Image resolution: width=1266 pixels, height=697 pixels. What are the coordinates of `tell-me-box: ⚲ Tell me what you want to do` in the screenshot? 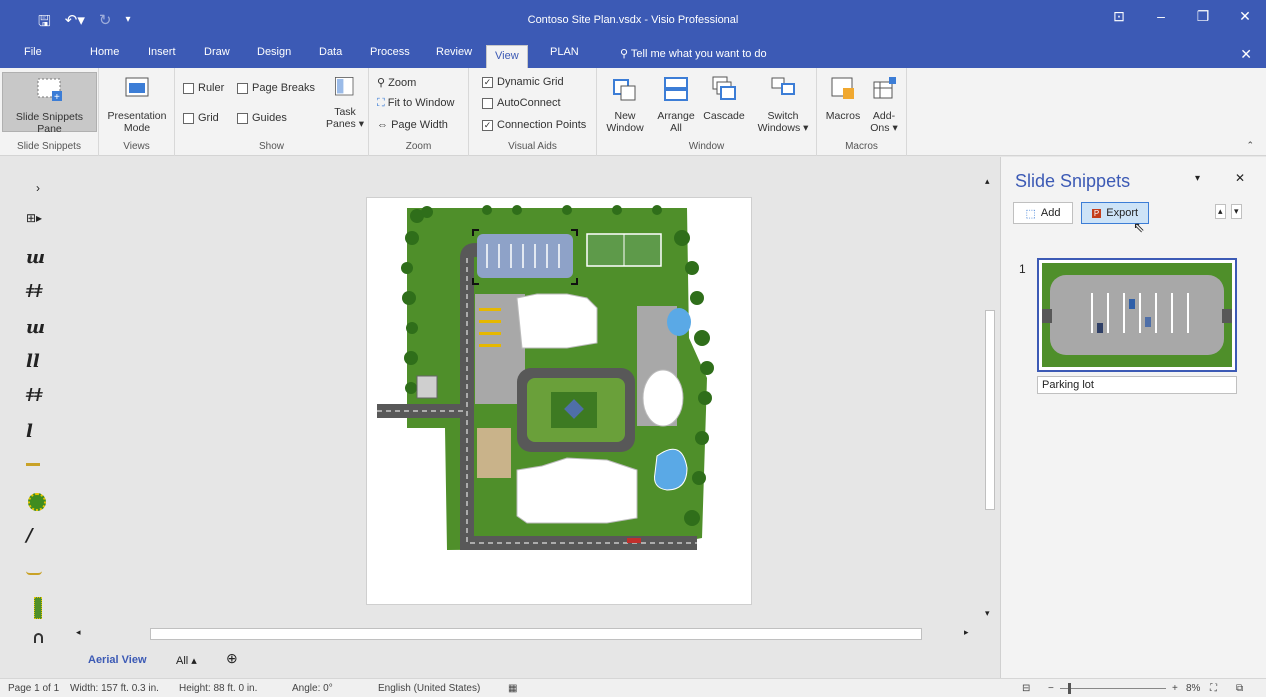 It's located at (693, 53).